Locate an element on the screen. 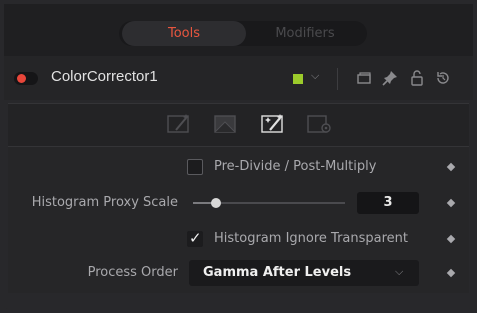 This screenshot has height=313, width=477. histogram-proxy-row: Histogram Proxy Scale 3 is located at coordinates (238, 203).